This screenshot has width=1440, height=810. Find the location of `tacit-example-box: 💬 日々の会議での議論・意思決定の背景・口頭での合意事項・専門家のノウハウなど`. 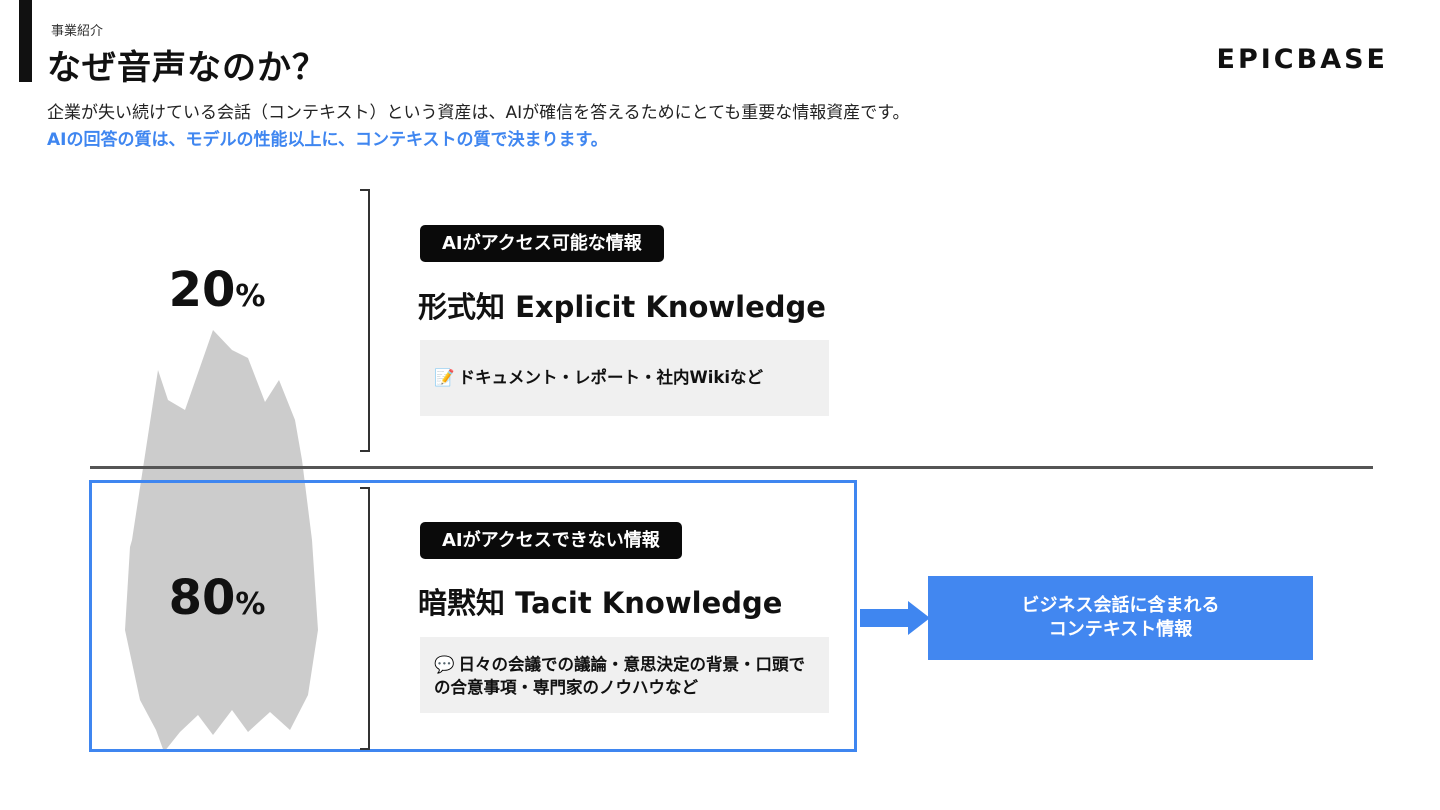

tacit-example-box: 💬 日々の会議での議論・意思決定の背景・口頭での合意事項・専門家のノウハウなど is located at coordinates (624, 675).